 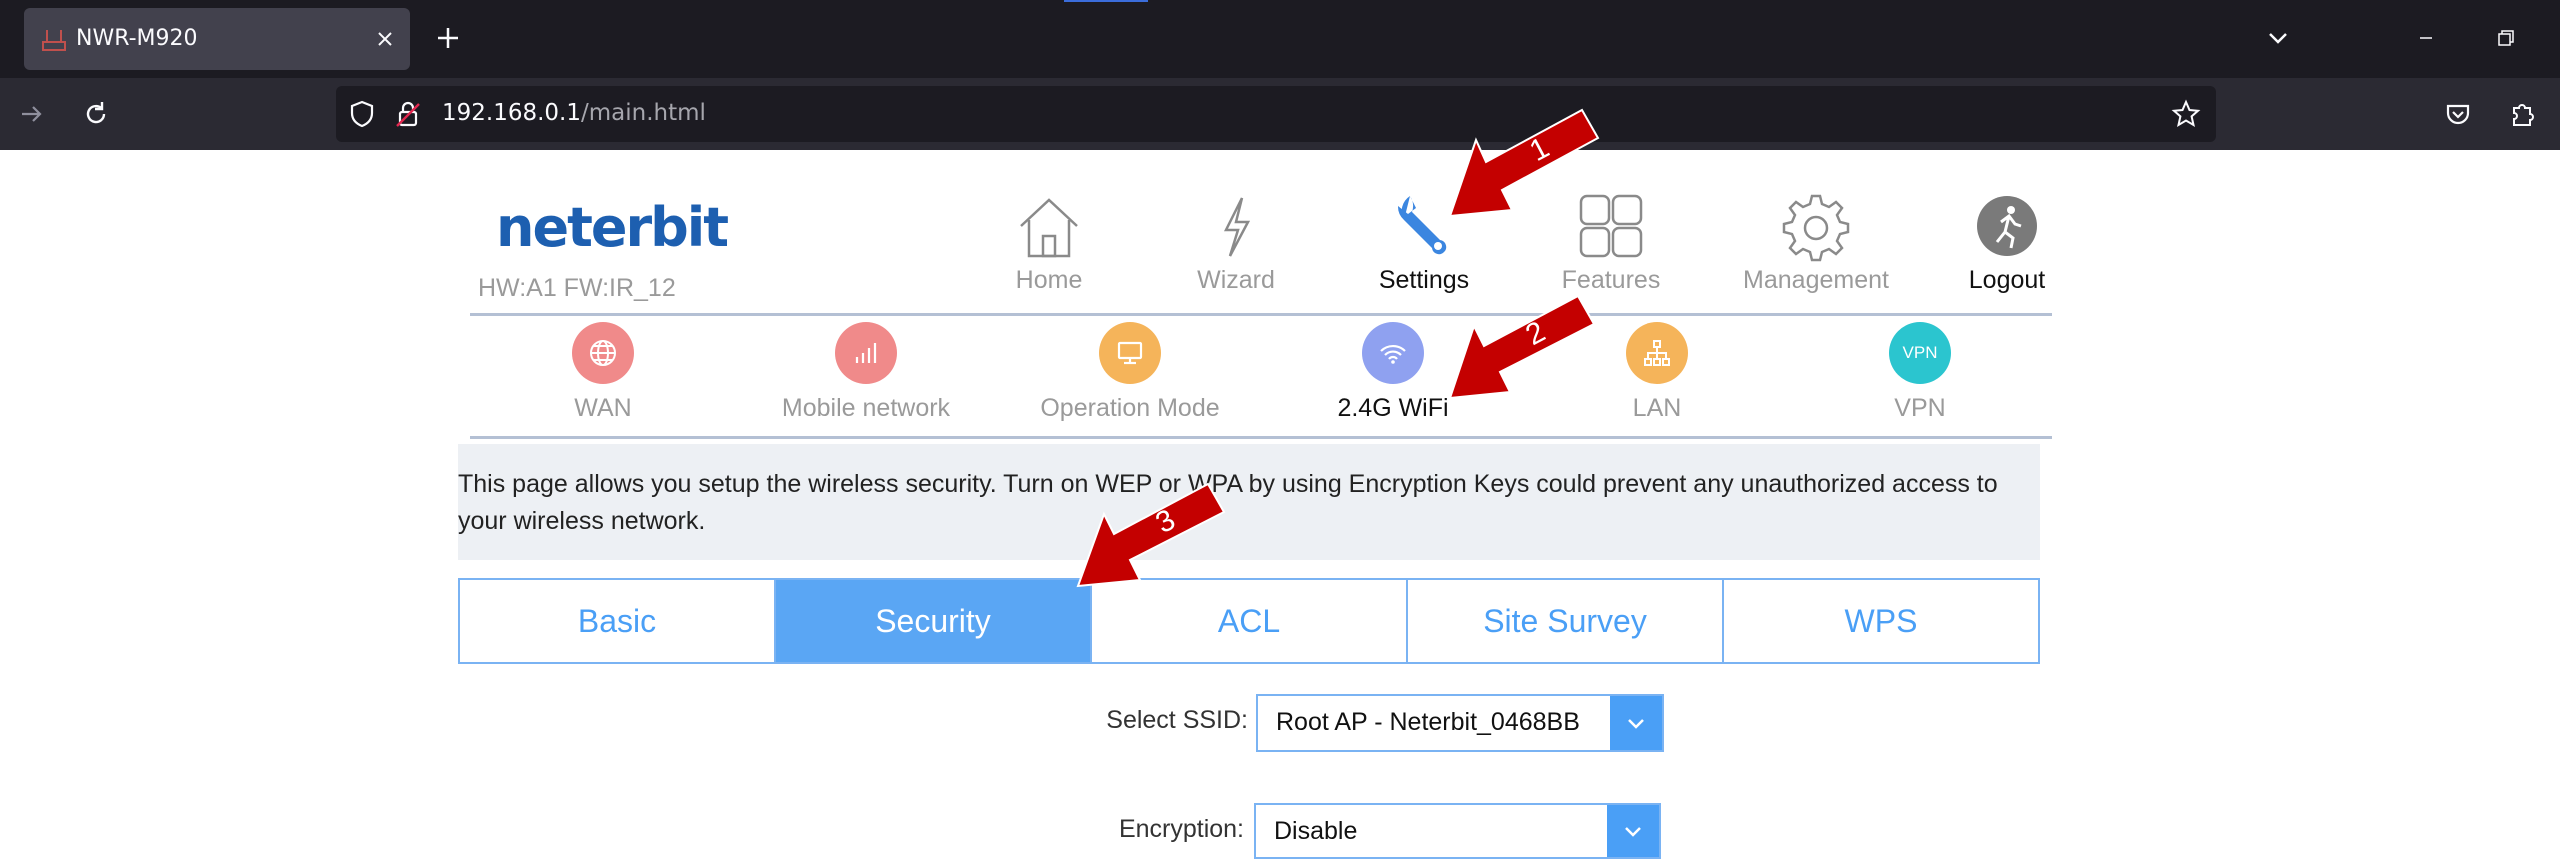 I want to click on wan-circle, so click(x=603, y=353).